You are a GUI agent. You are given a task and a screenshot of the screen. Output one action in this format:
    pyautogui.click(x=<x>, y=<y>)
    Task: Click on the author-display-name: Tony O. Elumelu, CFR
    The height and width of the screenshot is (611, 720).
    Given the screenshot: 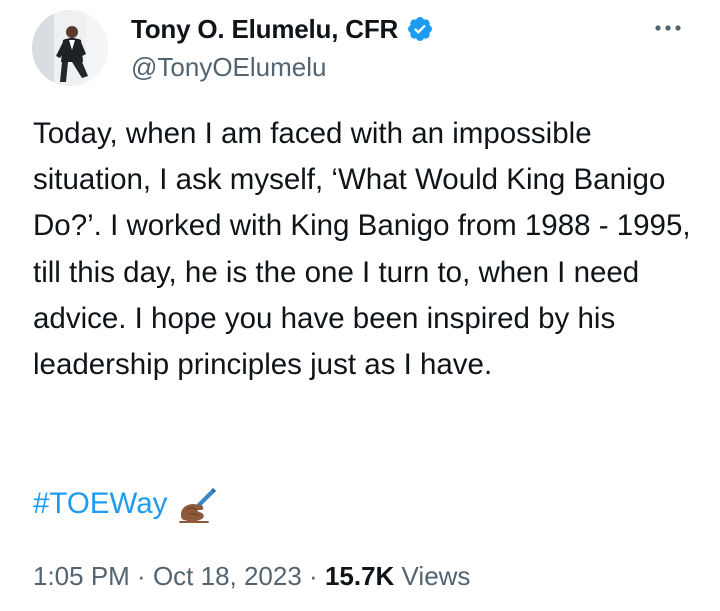 What is the action you would take?
    pyautogui.click(x=264, y=29)
    